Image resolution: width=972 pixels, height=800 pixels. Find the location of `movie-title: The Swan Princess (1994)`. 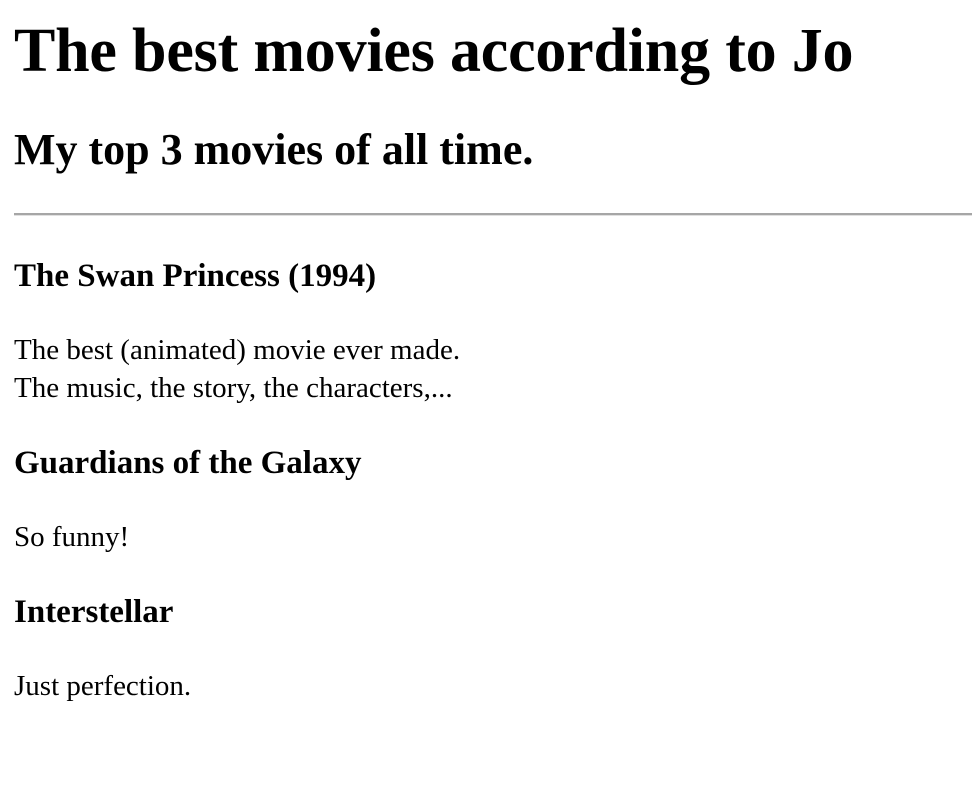

movie-title: The Swan Princess (1994) is located at coordinates (195, 276).